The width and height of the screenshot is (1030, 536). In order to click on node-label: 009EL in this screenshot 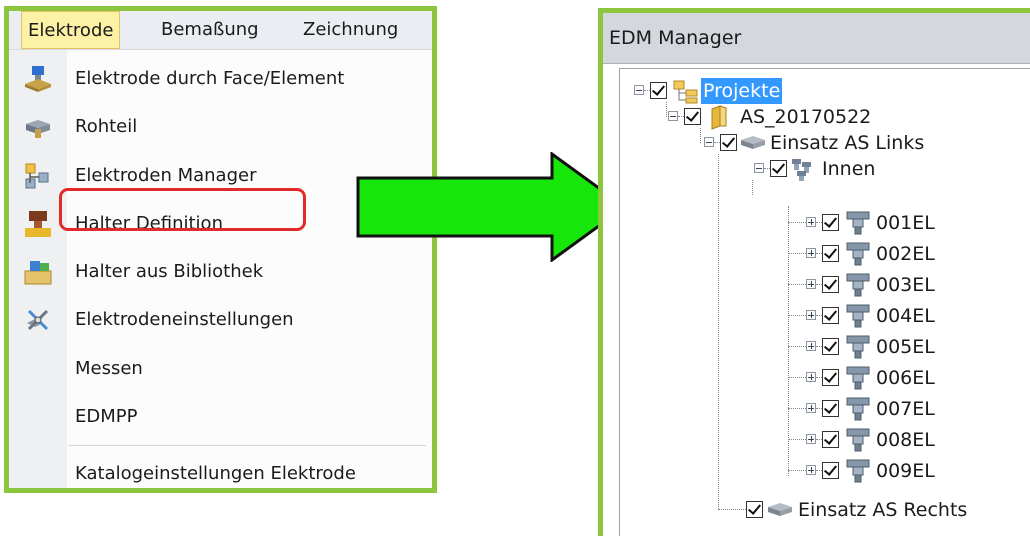, I will do `click(905, 471)`.